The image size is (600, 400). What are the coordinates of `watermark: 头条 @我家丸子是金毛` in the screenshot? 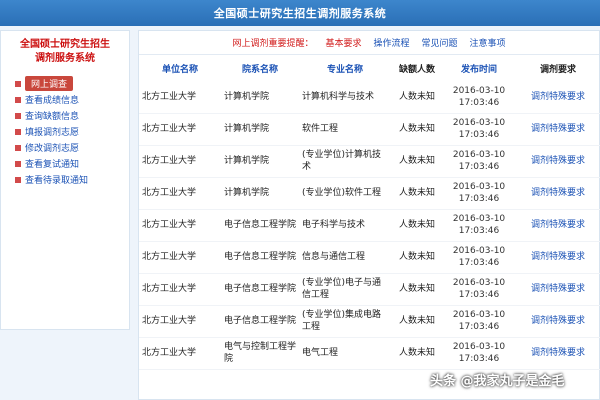 It's located at (497, 381).